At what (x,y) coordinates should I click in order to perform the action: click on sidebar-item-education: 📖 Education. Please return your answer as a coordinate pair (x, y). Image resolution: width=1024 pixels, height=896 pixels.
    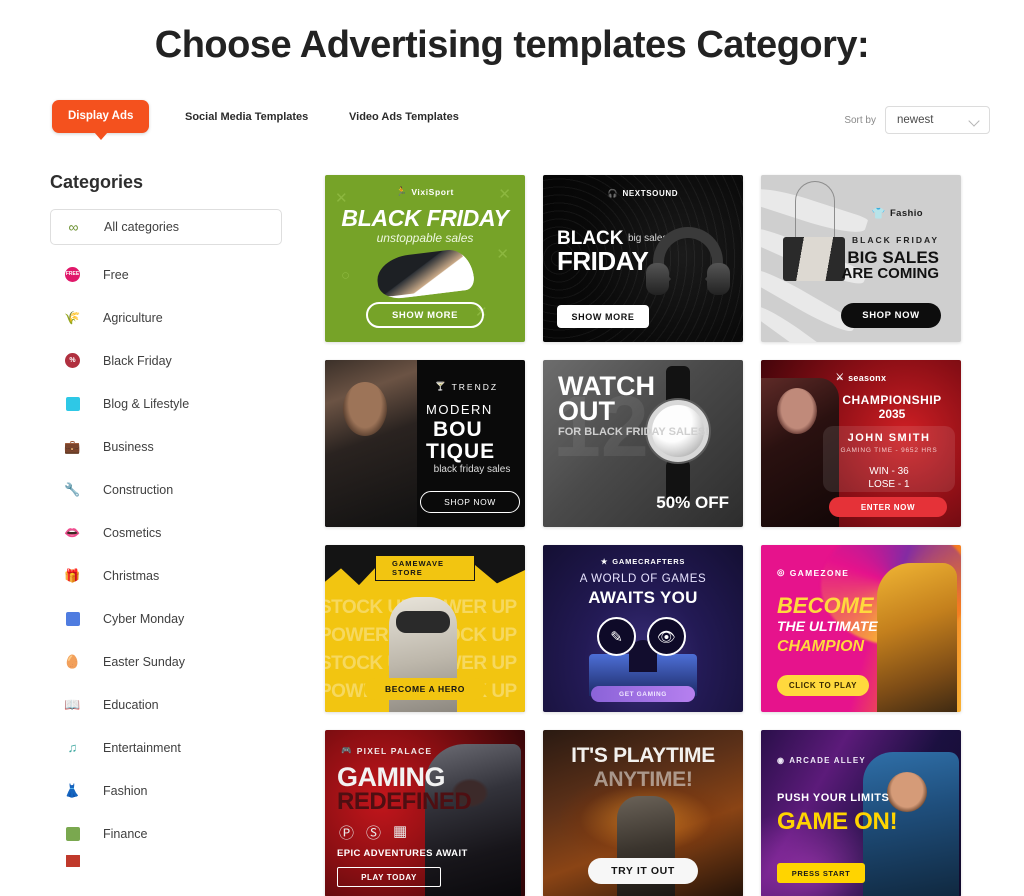
    Looking at the image, I should click on (166, 704).